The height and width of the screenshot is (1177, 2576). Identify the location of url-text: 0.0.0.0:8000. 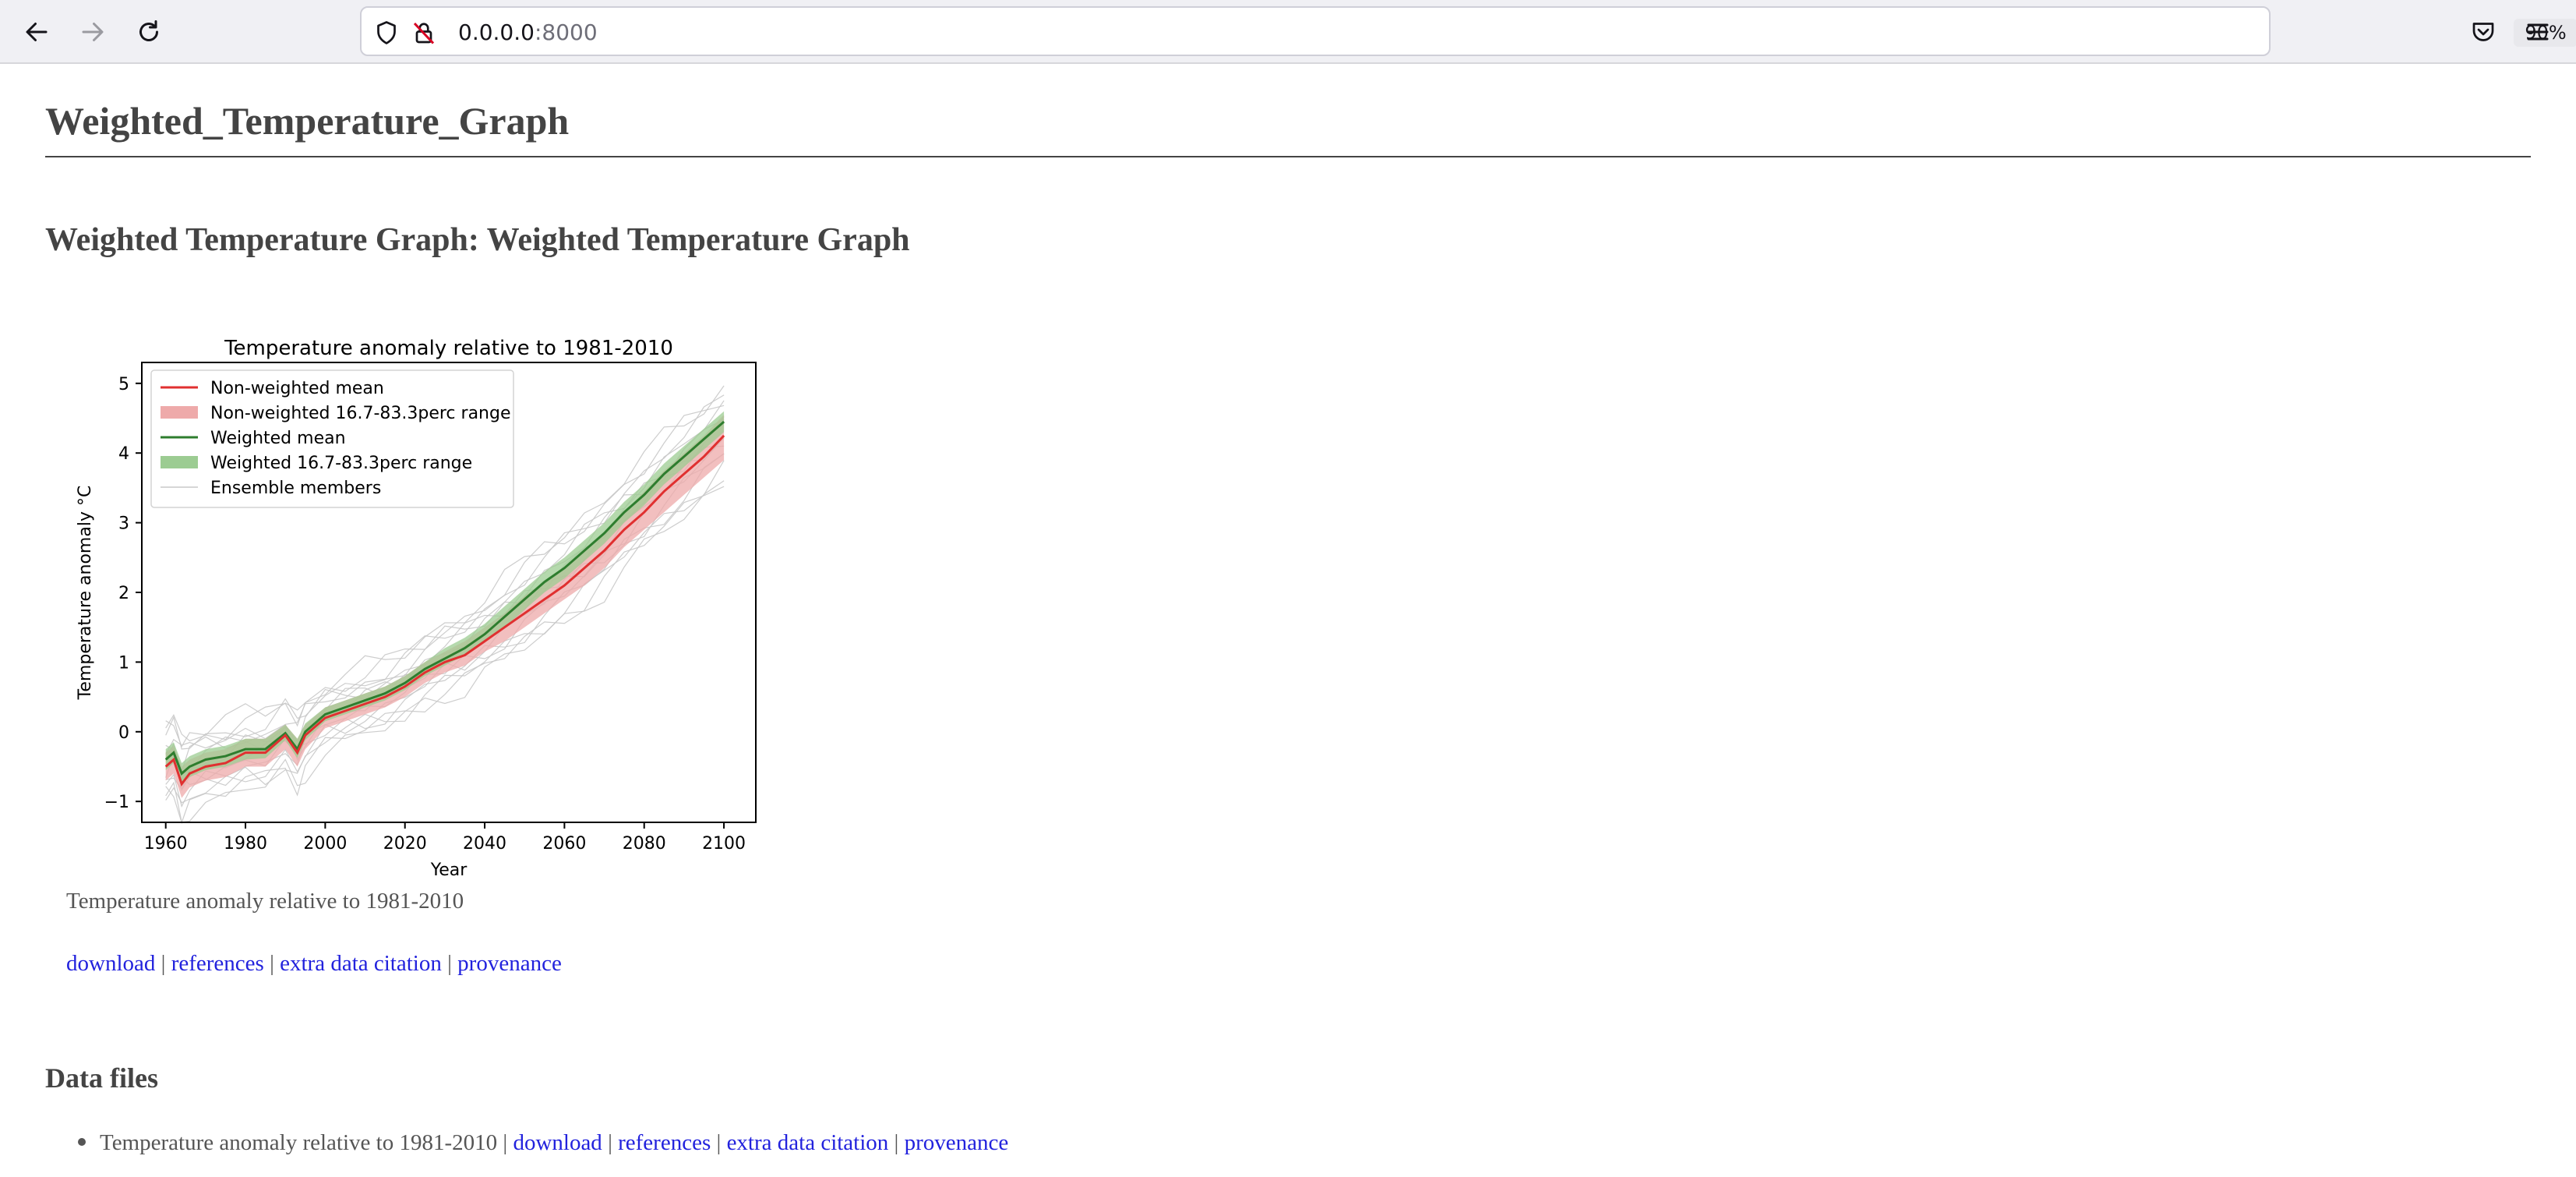
(528, 32).